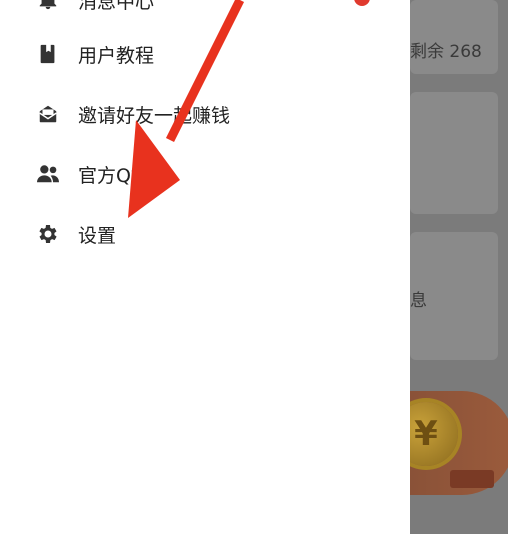 The height and width of the screenshot is (534, 508). I want to click on gear-icon, so click(48, 234).